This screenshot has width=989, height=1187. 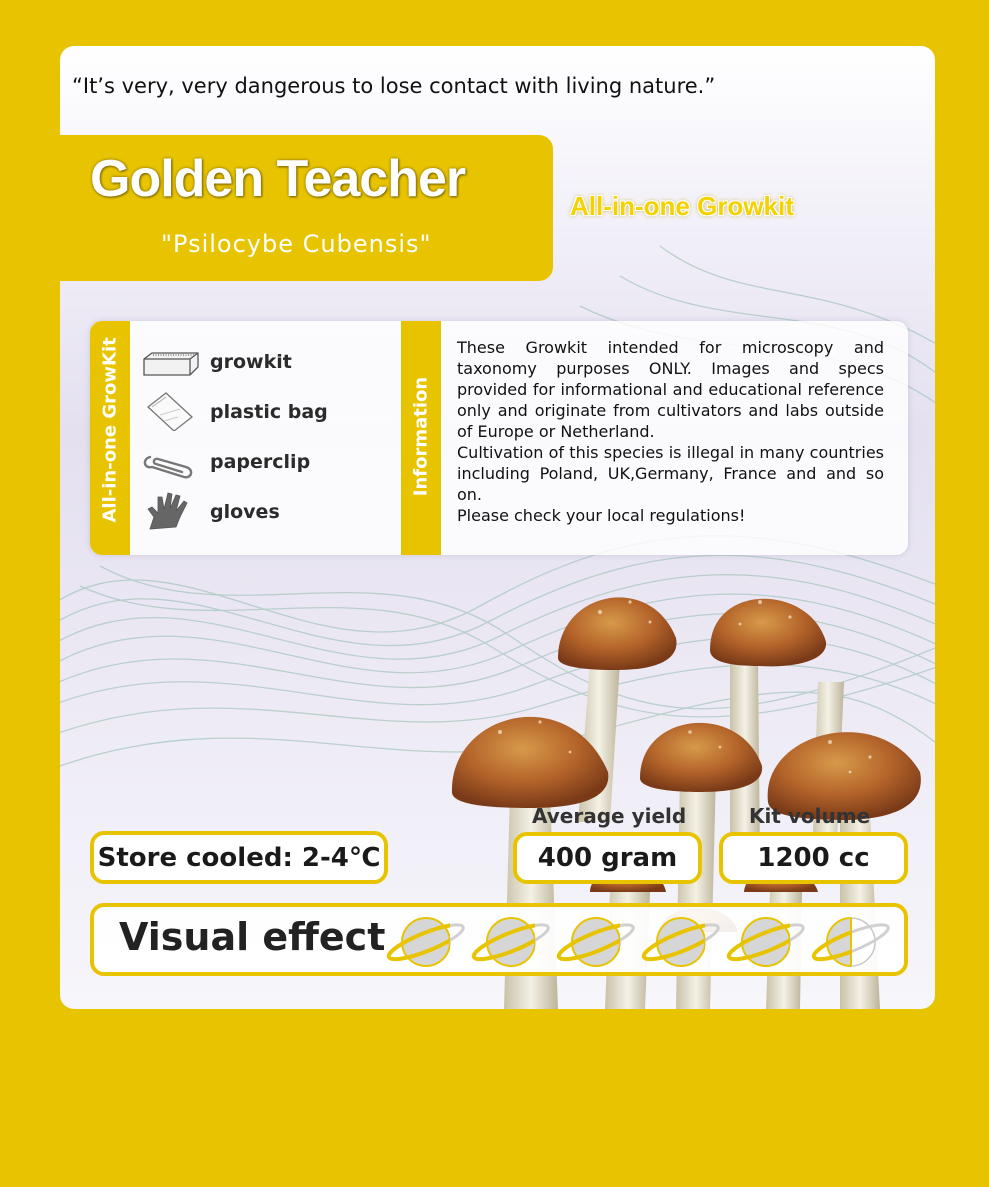 I want to click on product-tagline: All-in-one Growkit, so click(x=682, y=206).